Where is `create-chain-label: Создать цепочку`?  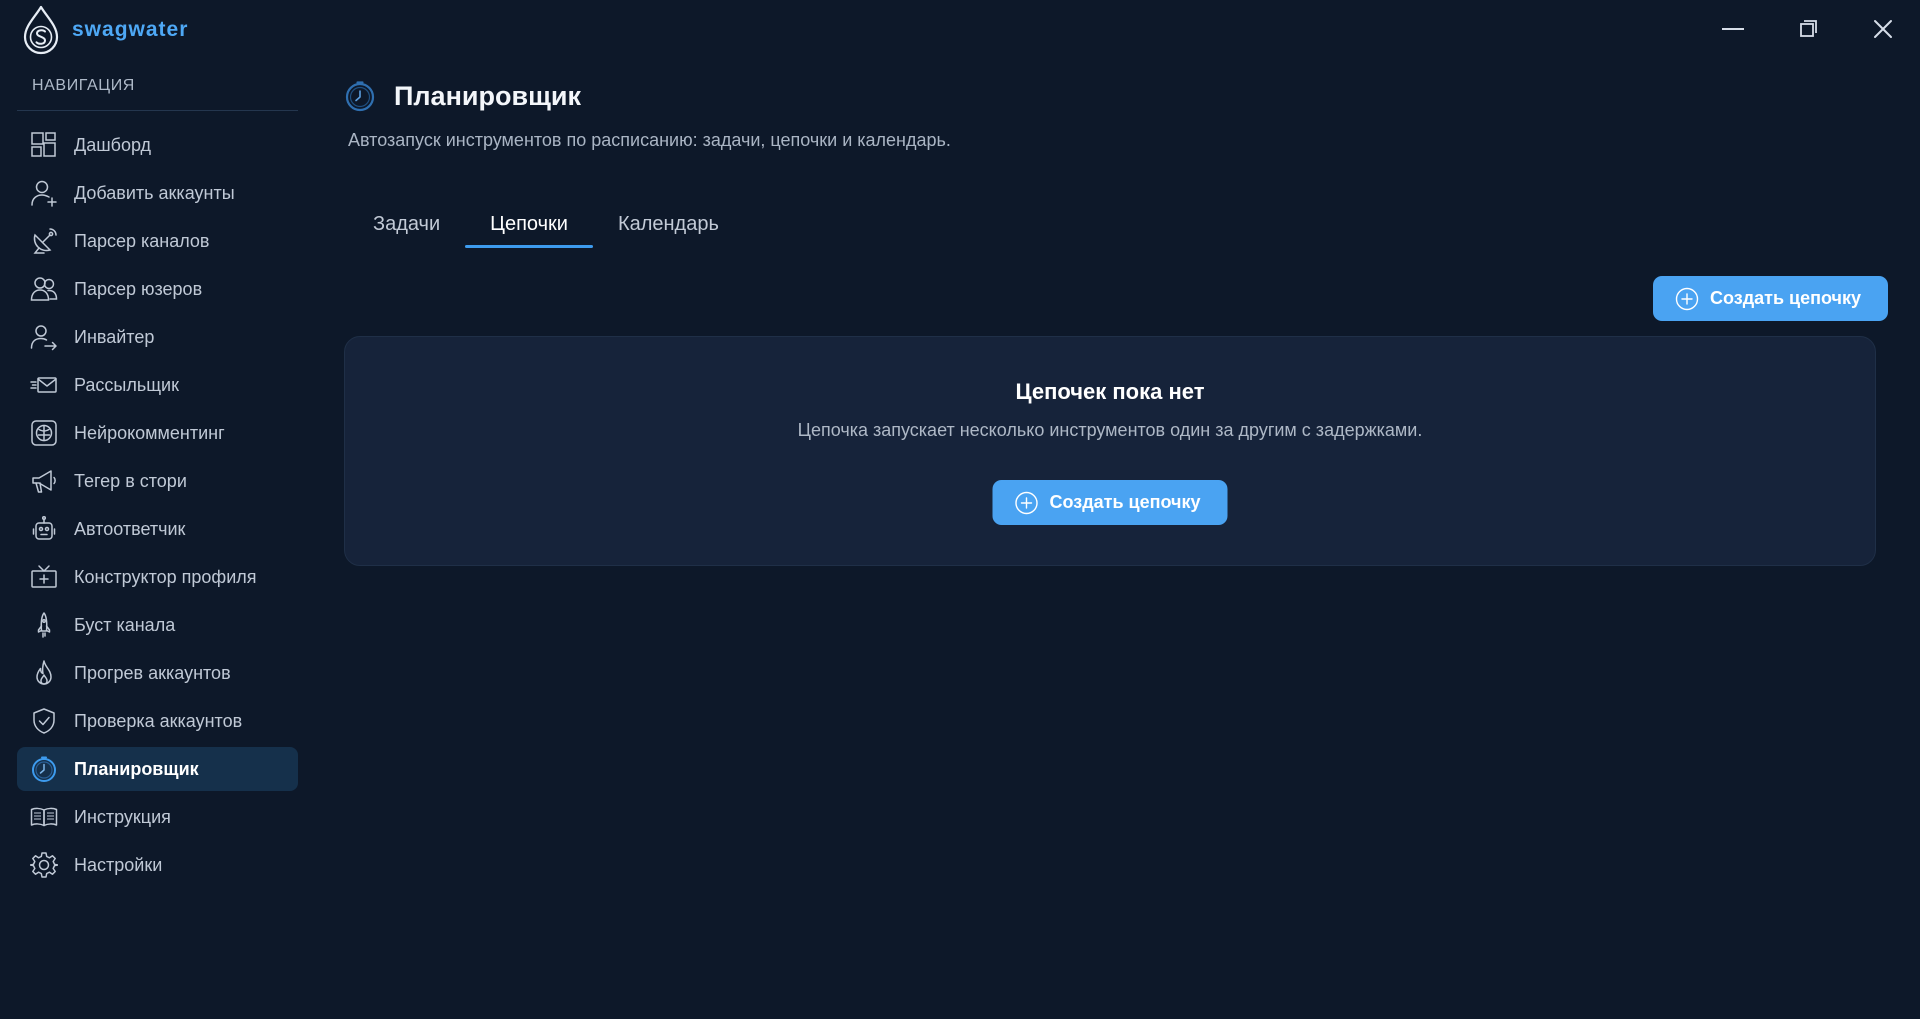
create-chain-label: Создать цепочку is located at coordinates (1785, 298).